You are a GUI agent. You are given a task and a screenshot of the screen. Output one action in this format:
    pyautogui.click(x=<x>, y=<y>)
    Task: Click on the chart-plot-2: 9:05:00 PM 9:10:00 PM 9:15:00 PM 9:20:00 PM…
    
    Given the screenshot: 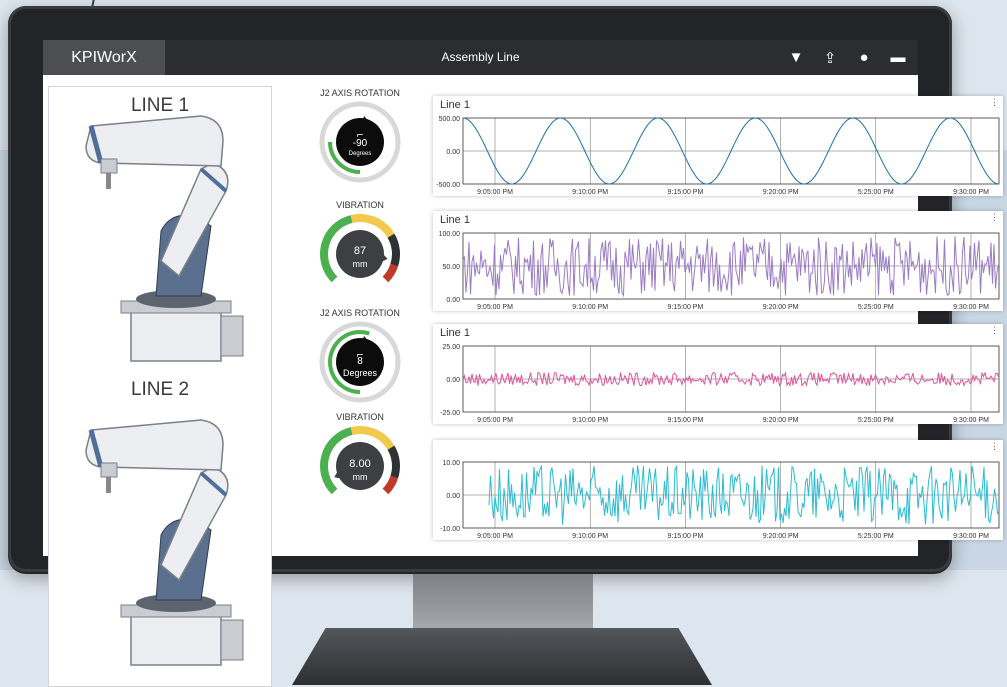 What is the action you would take?
    pyautogui.click(x=719, y=271)
    